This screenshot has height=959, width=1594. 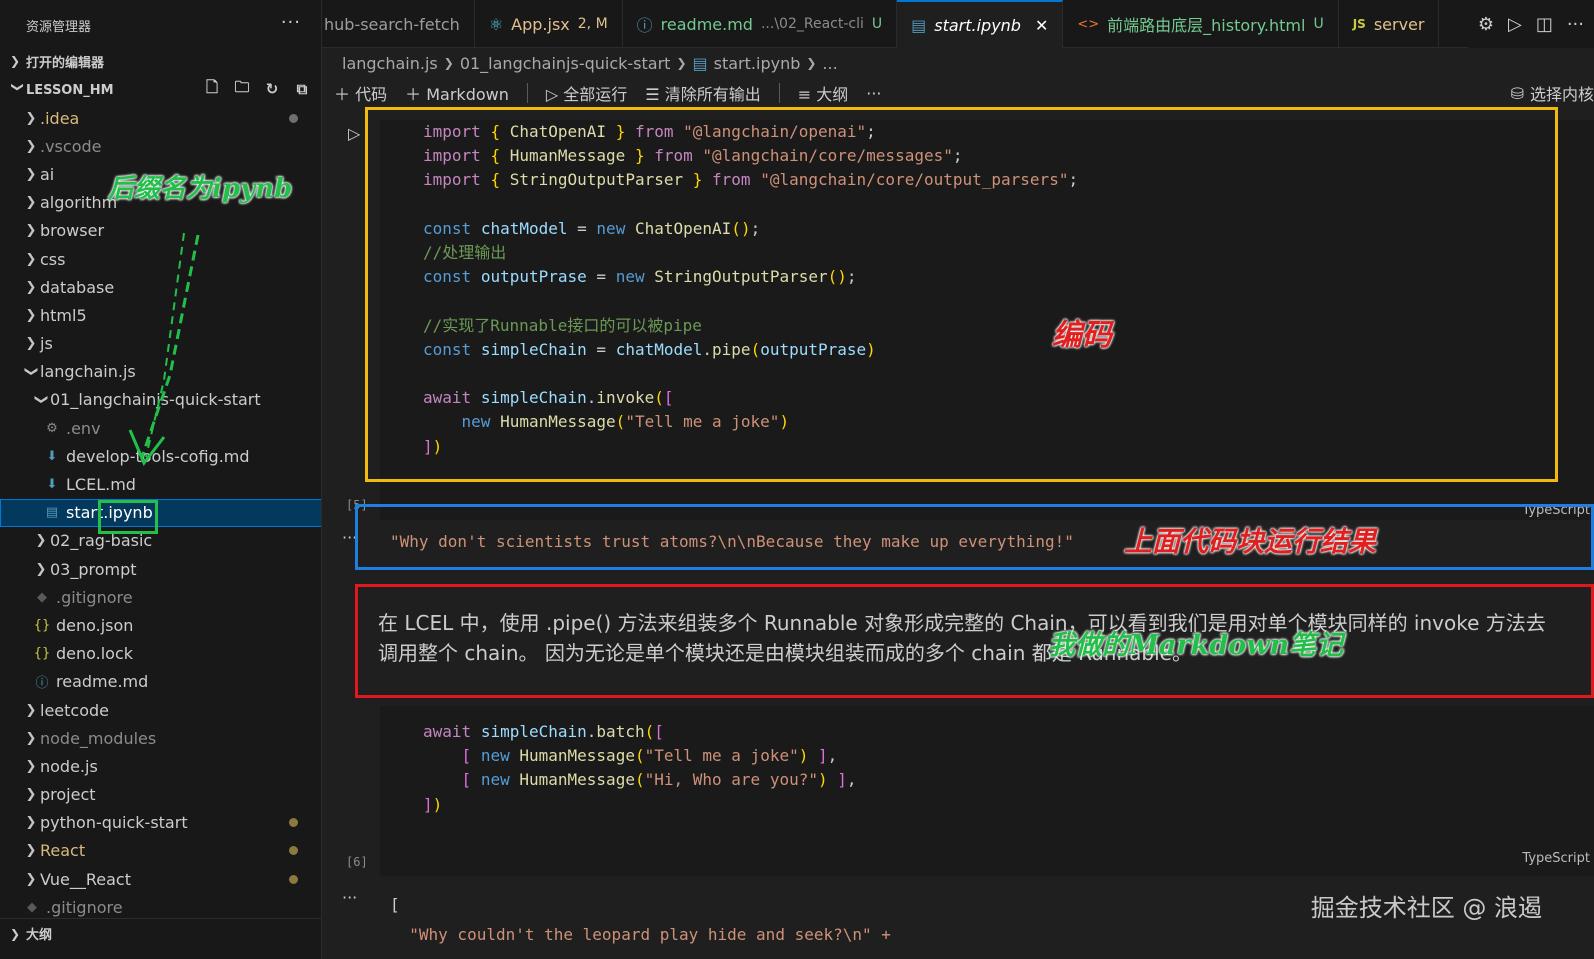 What do you see at coordinates (160, 61) in the screenshot?
I see `open-editors-section: ❯ 打开的编辑器` at bounding box center [160, 61].